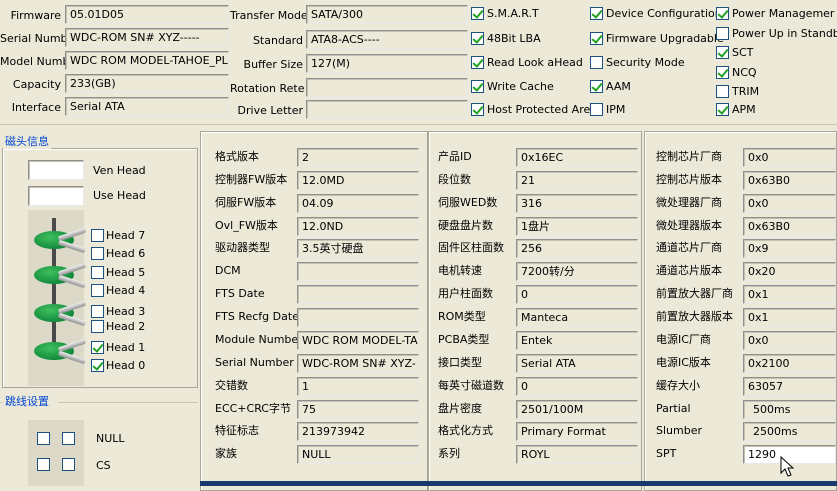  I want to click on serial-number-field: WDC-ROM SN# XYZ-----, so click(147, 37).